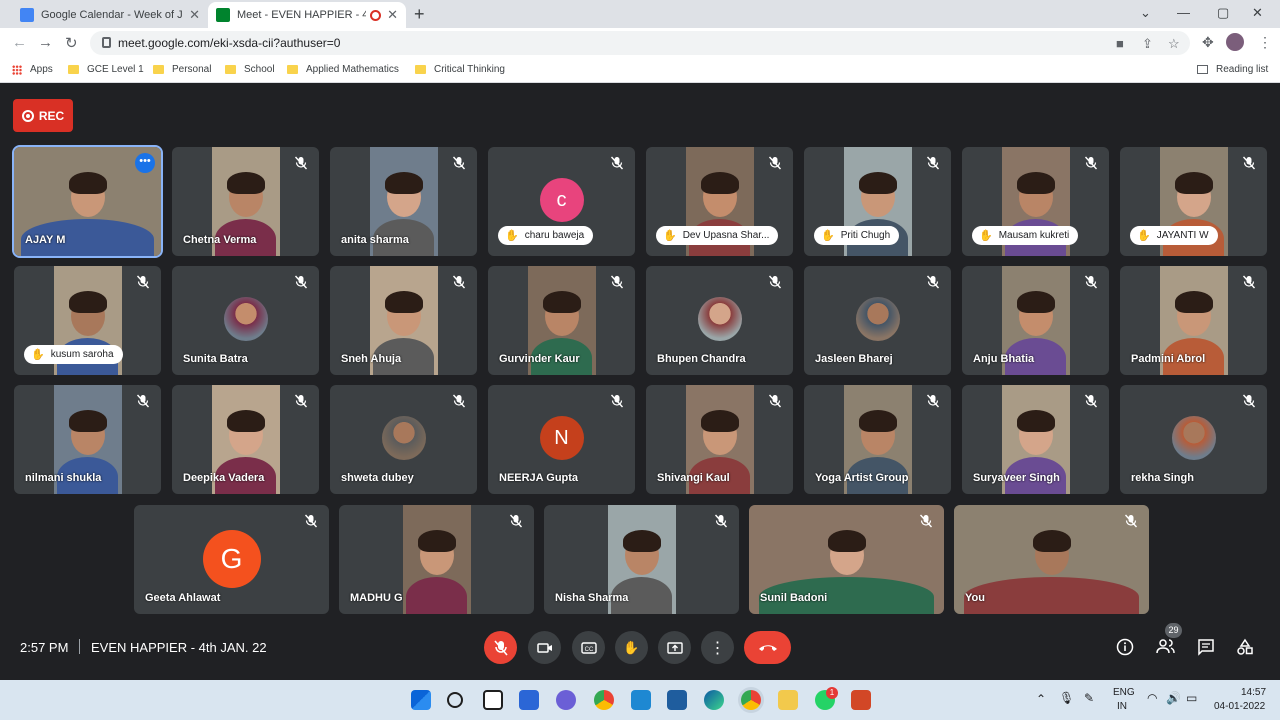  Describe the element at coordinates (544, 647) in the screenshot. I see `camera-toggle-button` at that location.